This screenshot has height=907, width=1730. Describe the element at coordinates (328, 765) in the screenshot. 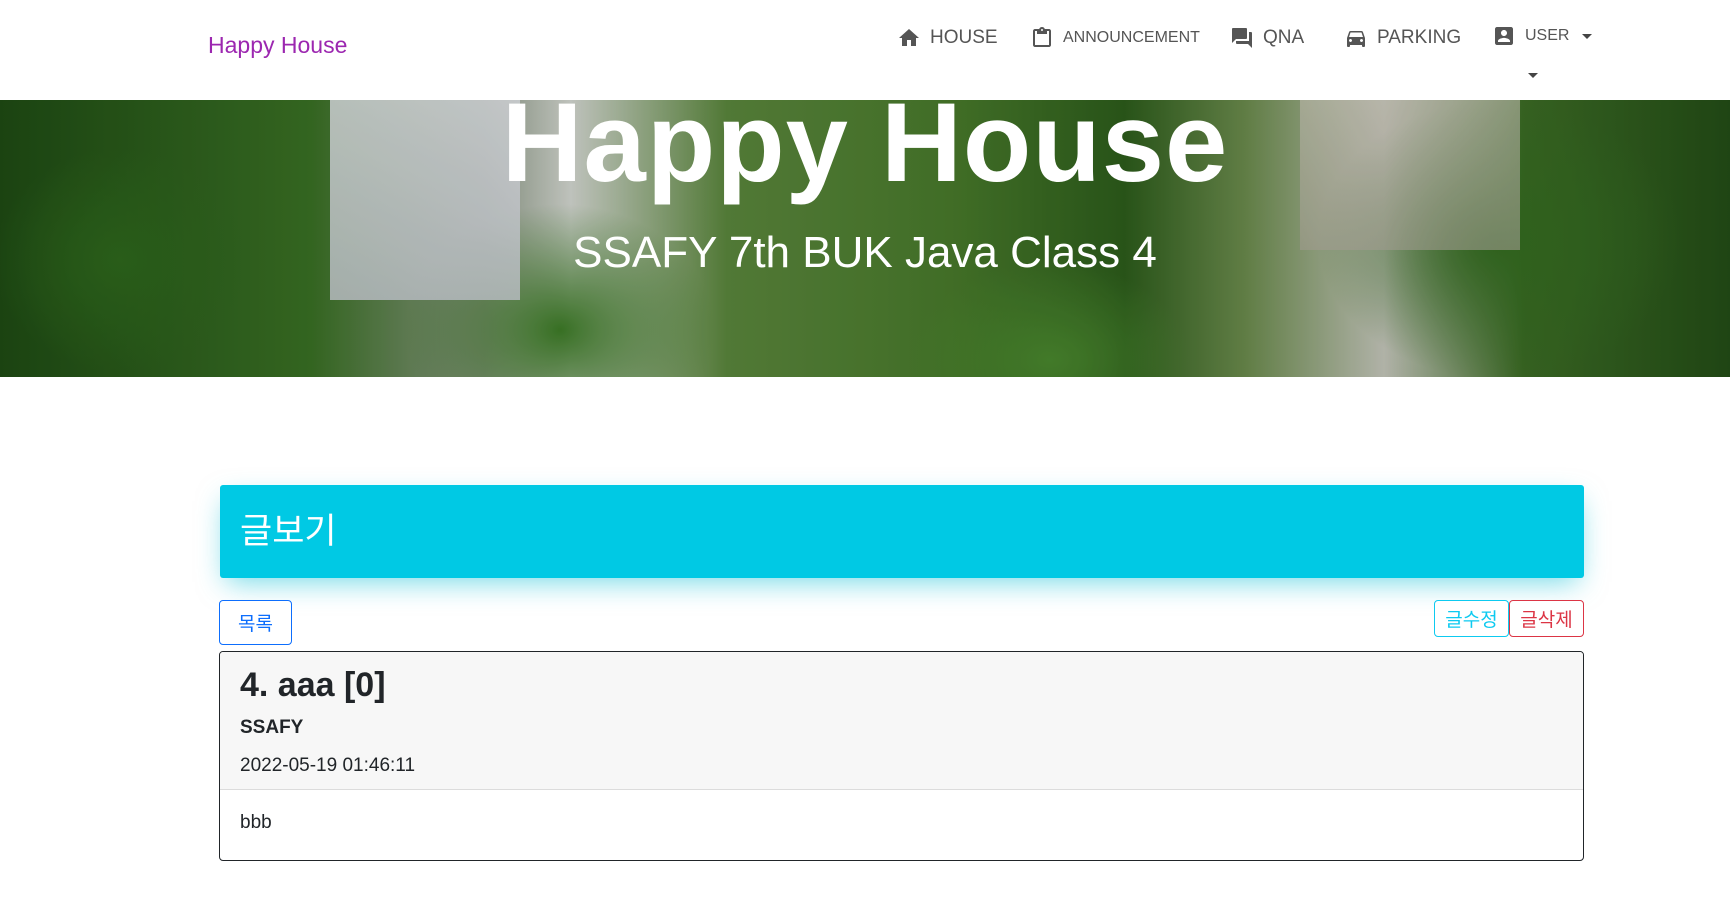

I see `post-date: 2022-05-19 01:46:11` at that location.